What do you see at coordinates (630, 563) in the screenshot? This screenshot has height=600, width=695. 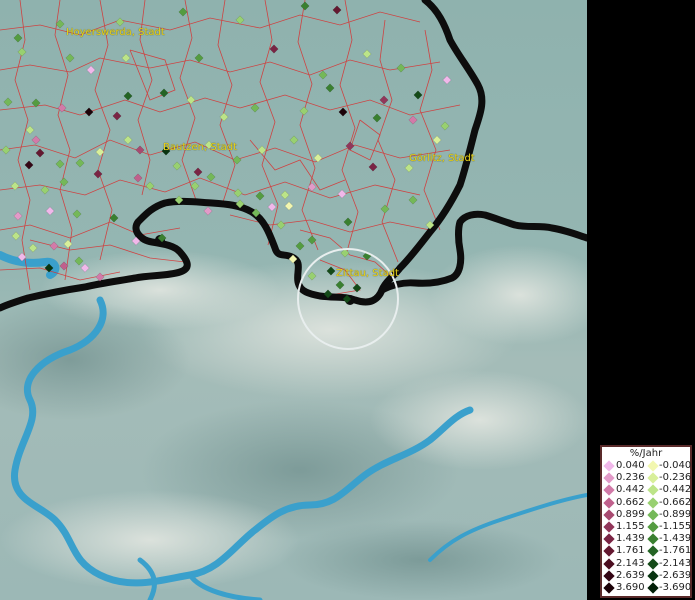 I see `legend-label-positive: 2.143` at bounding box center [630, 563].